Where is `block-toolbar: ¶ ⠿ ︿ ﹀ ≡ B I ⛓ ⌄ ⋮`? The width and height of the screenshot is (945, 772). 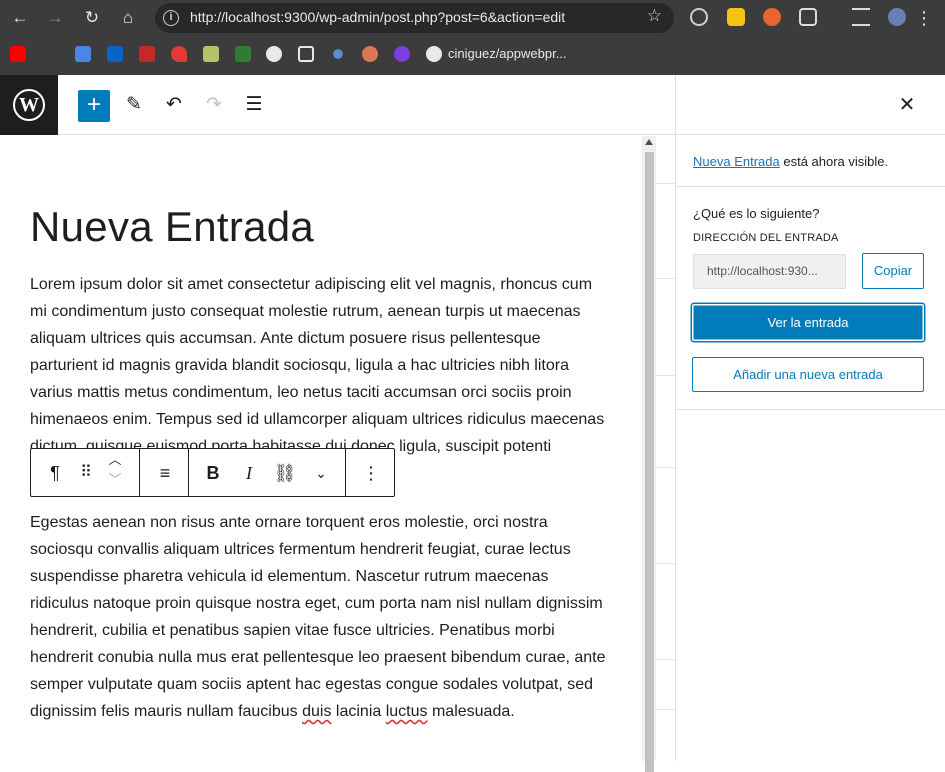 block-toolbar: ¶ ⠿ ︿ ﹀ ≡ B I ⛓ ⌄ ⋮ is located at coordinates (212, 472).